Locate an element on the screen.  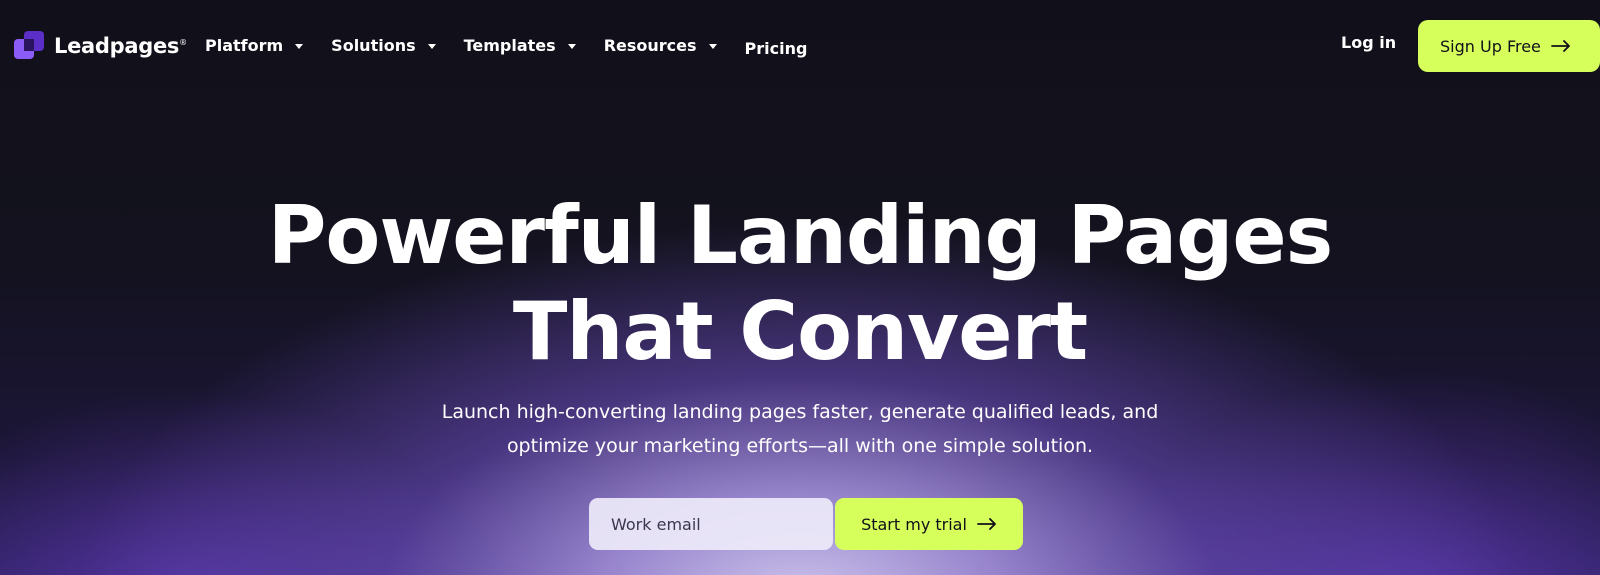
brand-logo: Leadpages® is located at coordinates (100, 46).